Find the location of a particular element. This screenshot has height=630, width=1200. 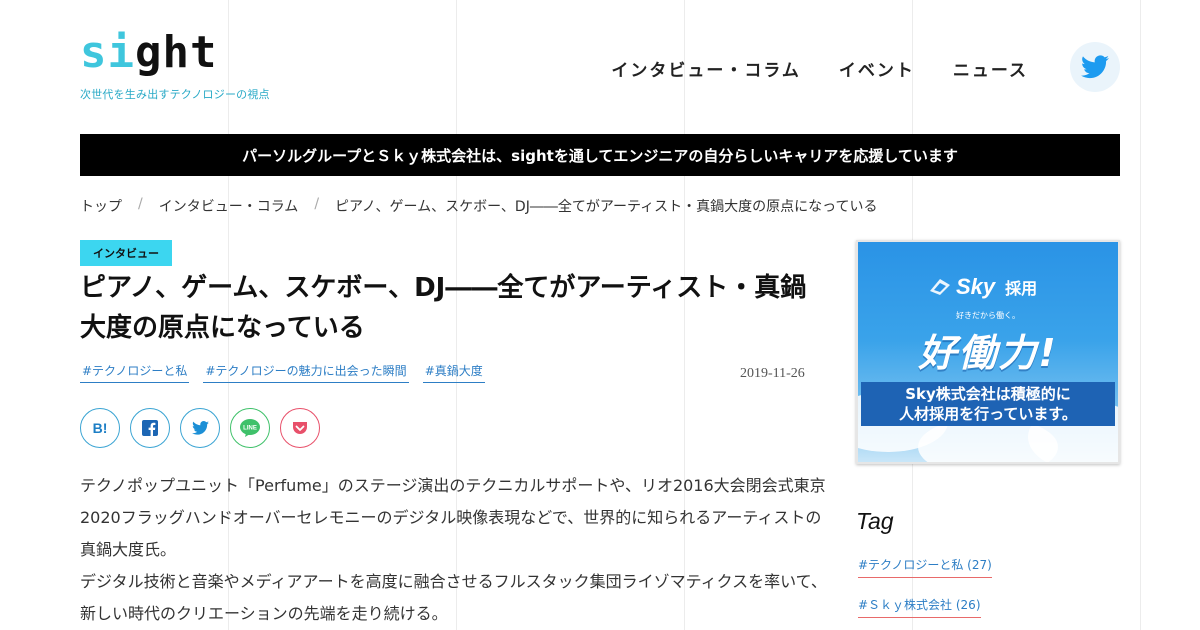

site-logo: sight 次世代を生み出すテクノロジーの視点 is located at coordinates (175, 65).